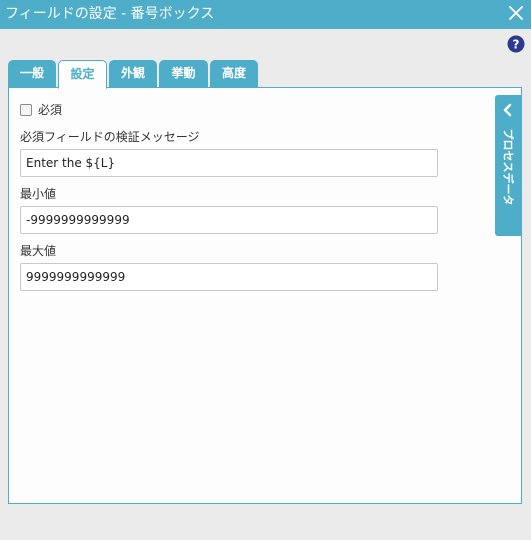 Image resolution: width=531 pixels, height=540 pixels. I want to click on tab-general: 一般, so click(32, 74).